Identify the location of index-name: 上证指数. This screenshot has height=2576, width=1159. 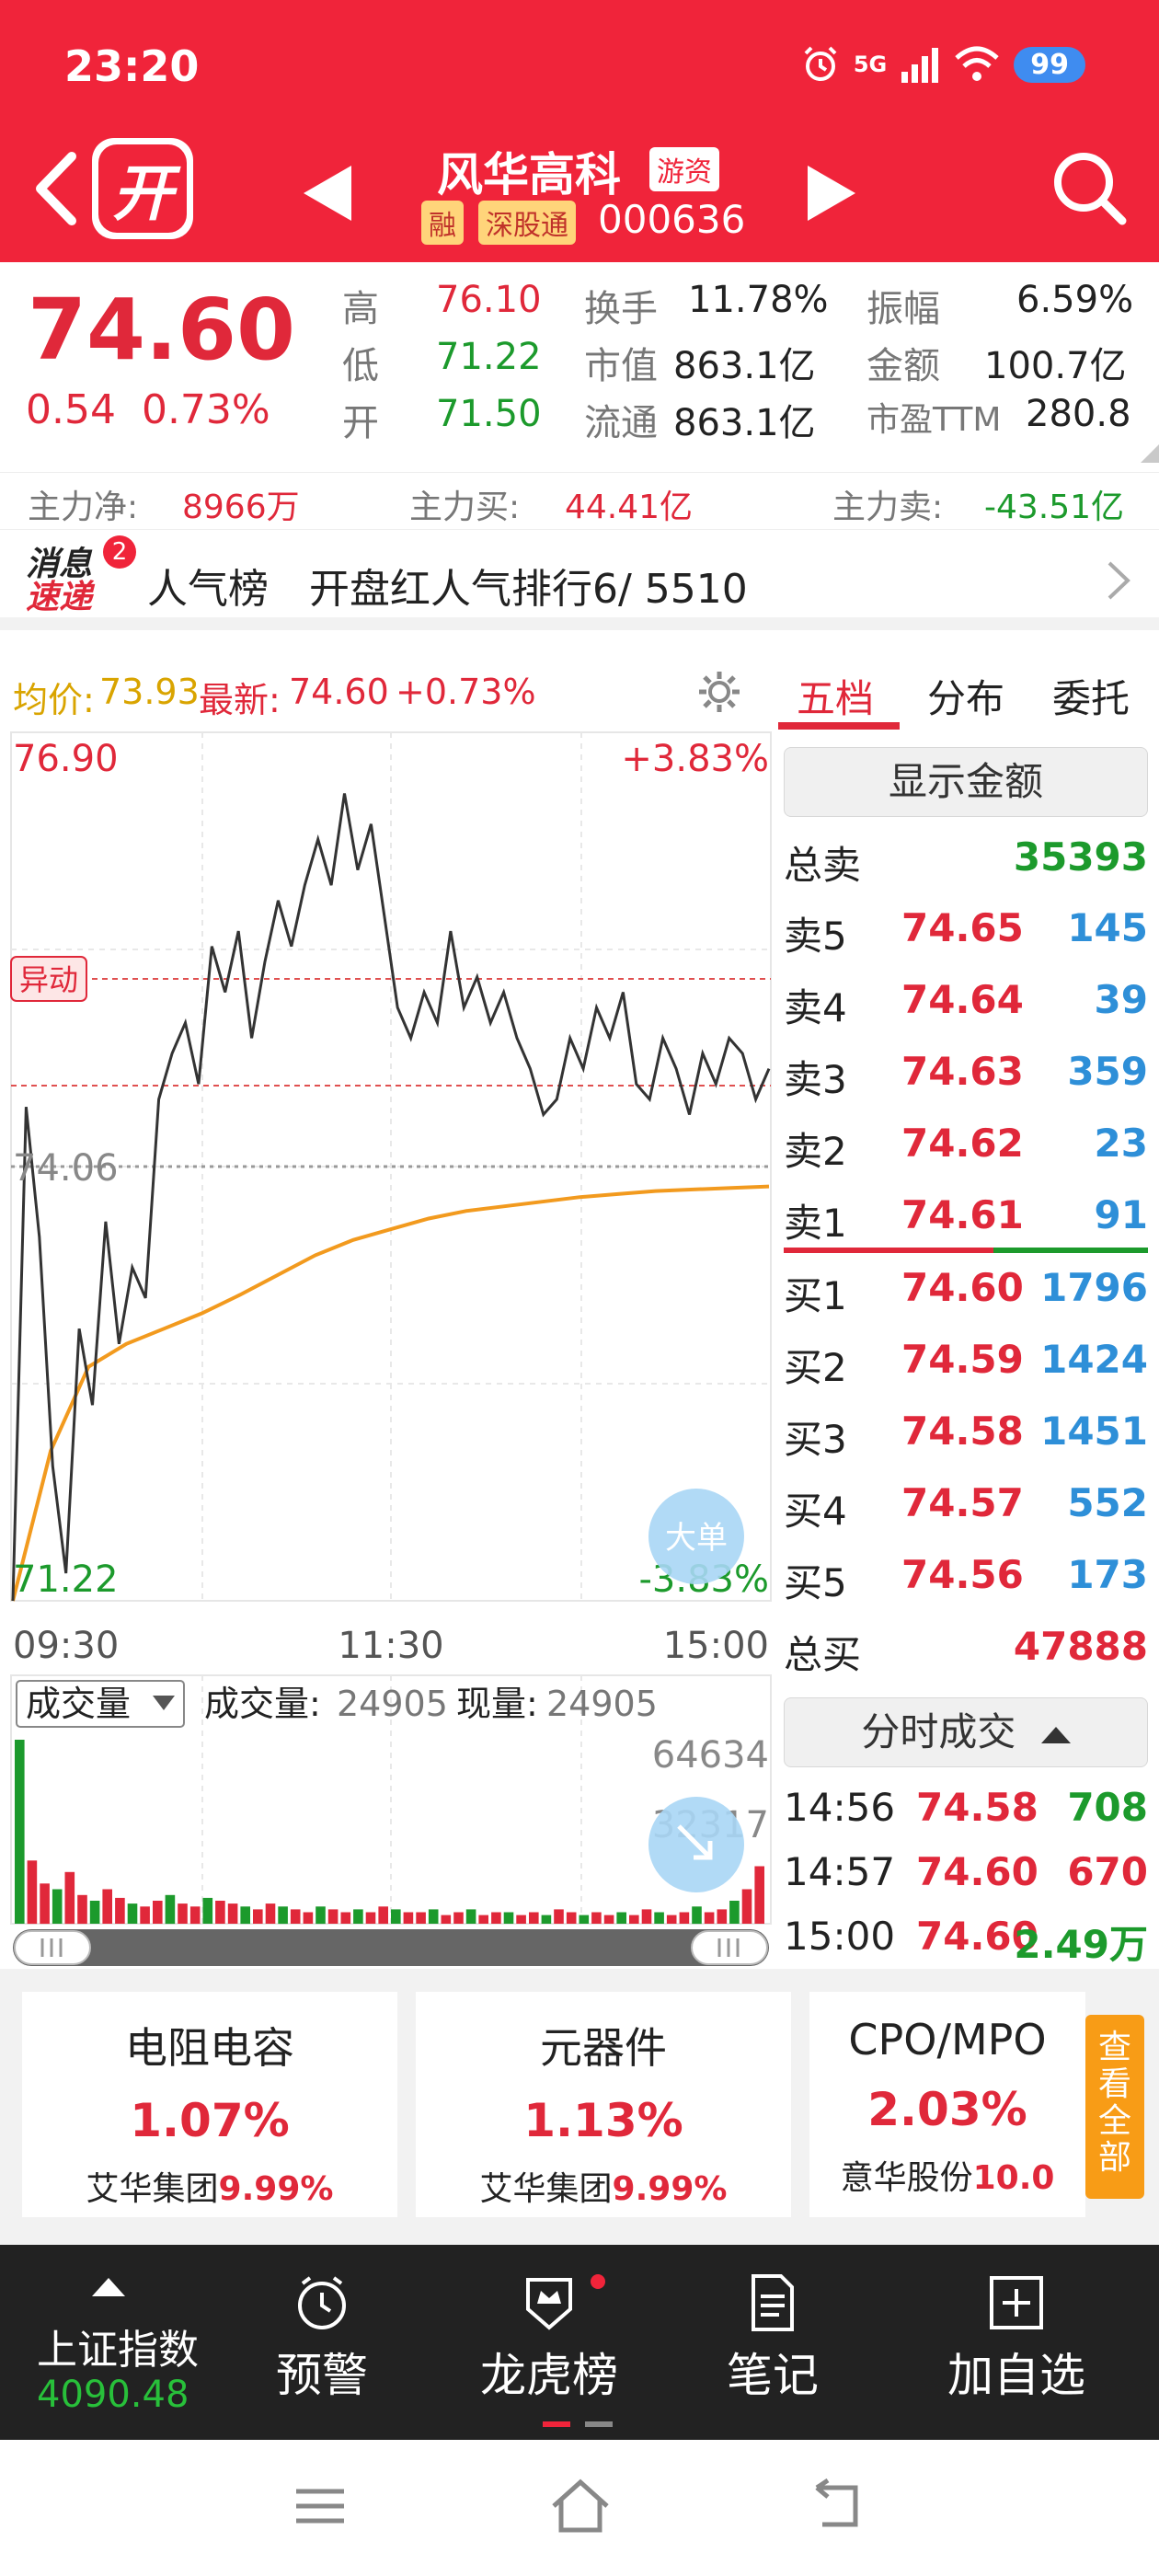
(118, 2350).